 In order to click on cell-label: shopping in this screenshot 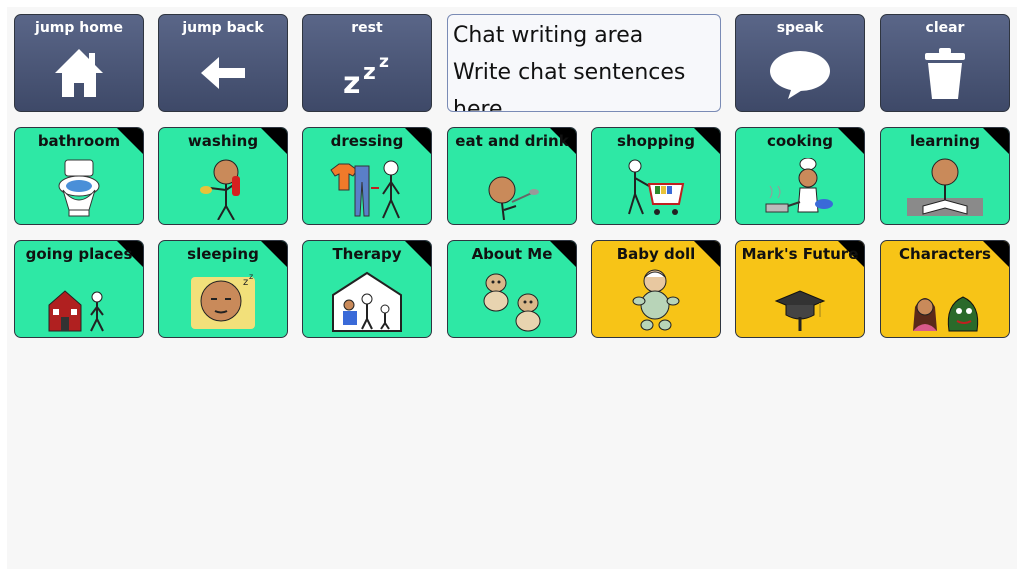, I will do `click(656, 141)`.